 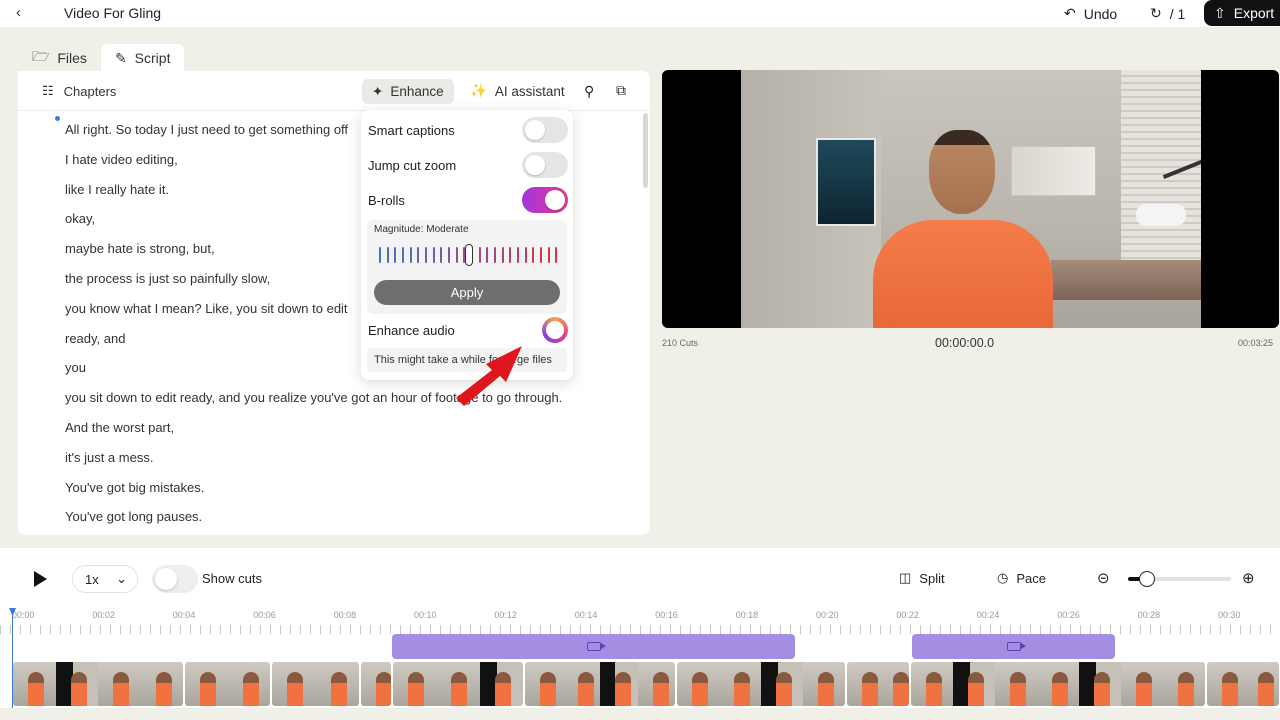 I want to click on tab-script: ✎ Script, so click(x=142, y=58).